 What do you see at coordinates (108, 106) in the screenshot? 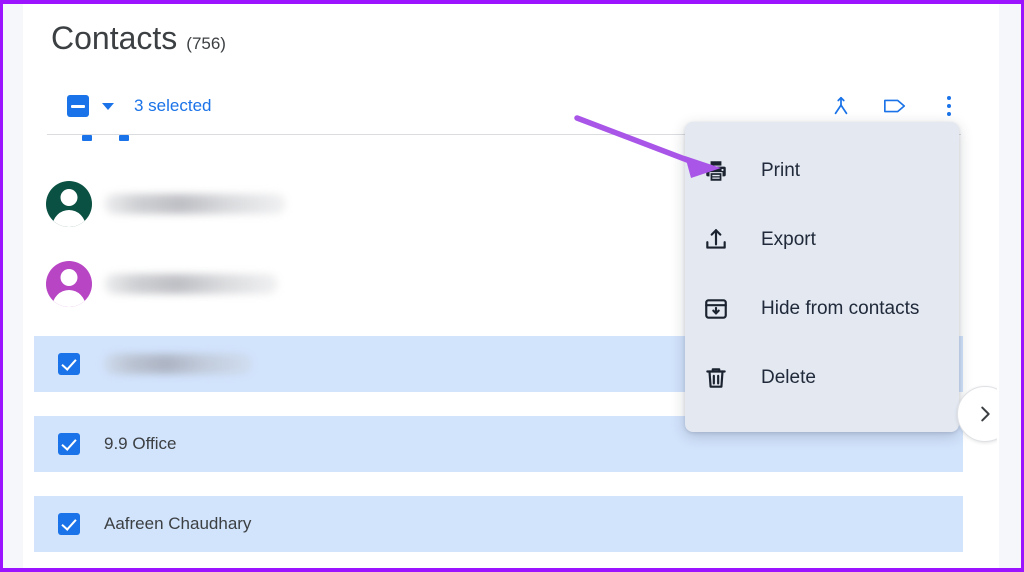
I see `caret-down-icon` at bounding box center [108, 106].